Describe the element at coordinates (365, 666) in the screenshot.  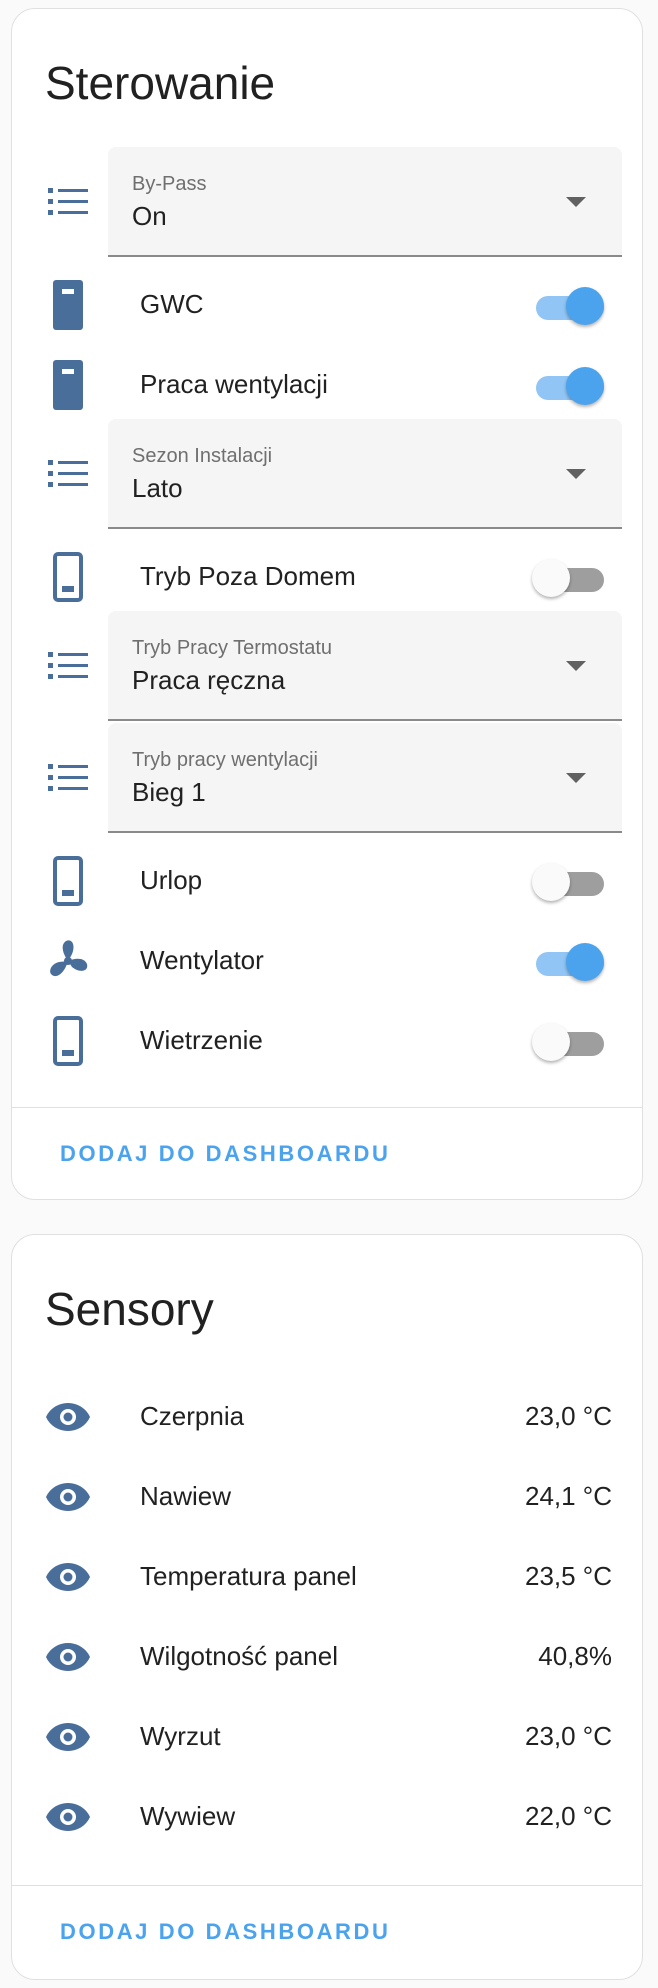
I see `termostat-select: Tryb Pracy Termostatu Praca ręczna` at that location.